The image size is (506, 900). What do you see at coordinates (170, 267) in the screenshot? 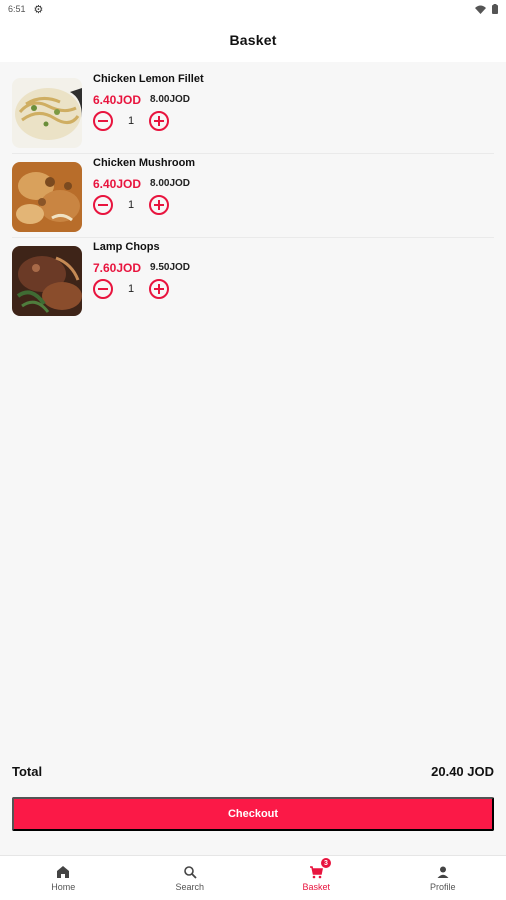
I see `item-old-price: 9.50JOD` at bounding box center [170, 267].